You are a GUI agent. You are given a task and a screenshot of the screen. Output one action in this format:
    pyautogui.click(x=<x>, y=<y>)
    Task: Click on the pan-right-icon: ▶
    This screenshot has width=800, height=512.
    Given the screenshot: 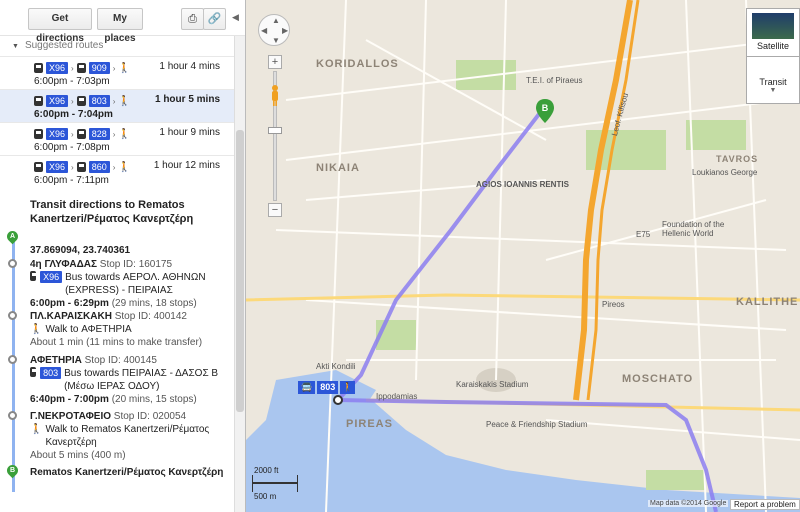 What is the action you would take?
    pyautogui.click(x=285, y=30)
    